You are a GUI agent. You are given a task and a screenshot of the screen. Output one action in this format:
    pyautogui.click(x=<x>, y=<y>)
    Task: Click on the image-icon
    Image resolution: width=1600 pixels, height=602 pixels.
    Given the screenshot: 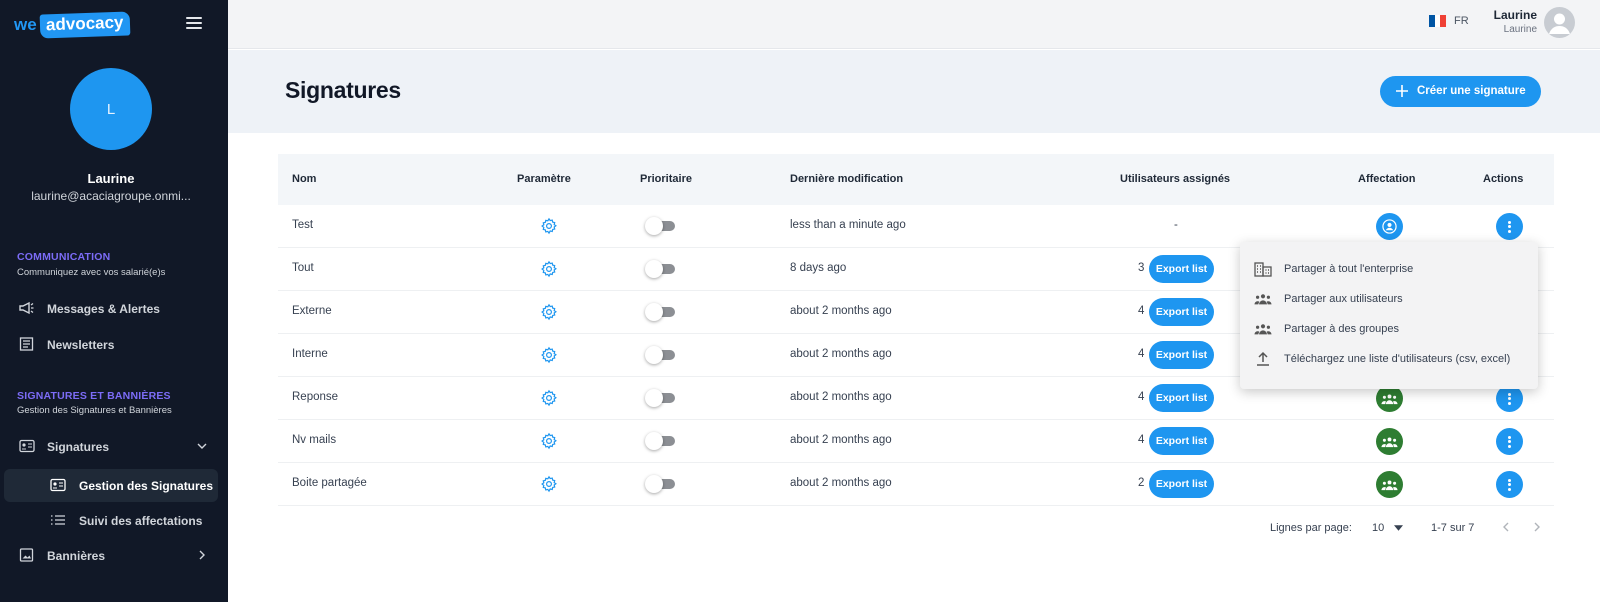 What is the action you would take?
    pyautogui.click(x=26, y=555)
    